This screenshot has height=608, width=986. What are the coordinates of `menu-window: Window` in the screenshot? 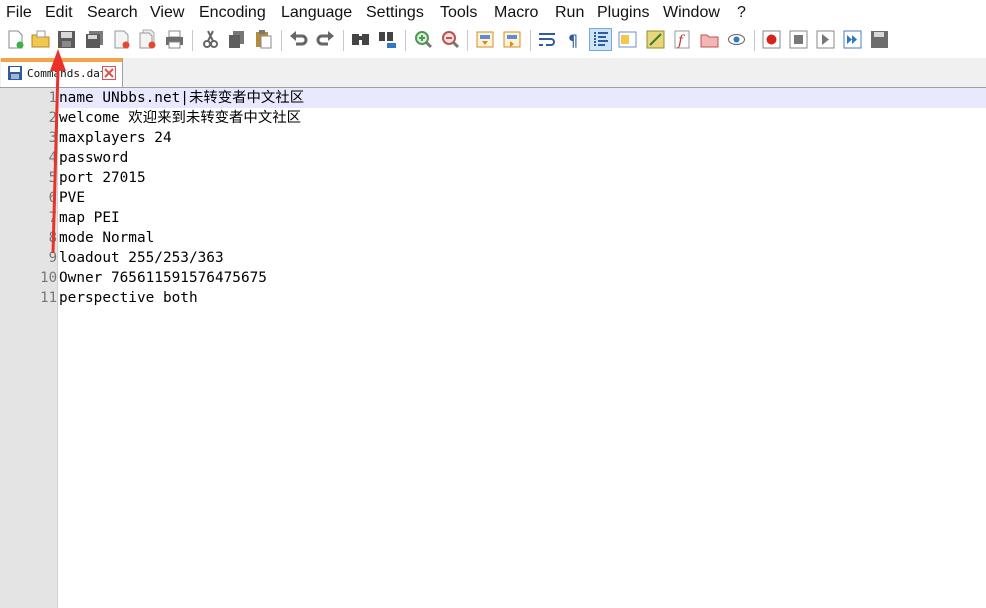 It's located at (691, 13).